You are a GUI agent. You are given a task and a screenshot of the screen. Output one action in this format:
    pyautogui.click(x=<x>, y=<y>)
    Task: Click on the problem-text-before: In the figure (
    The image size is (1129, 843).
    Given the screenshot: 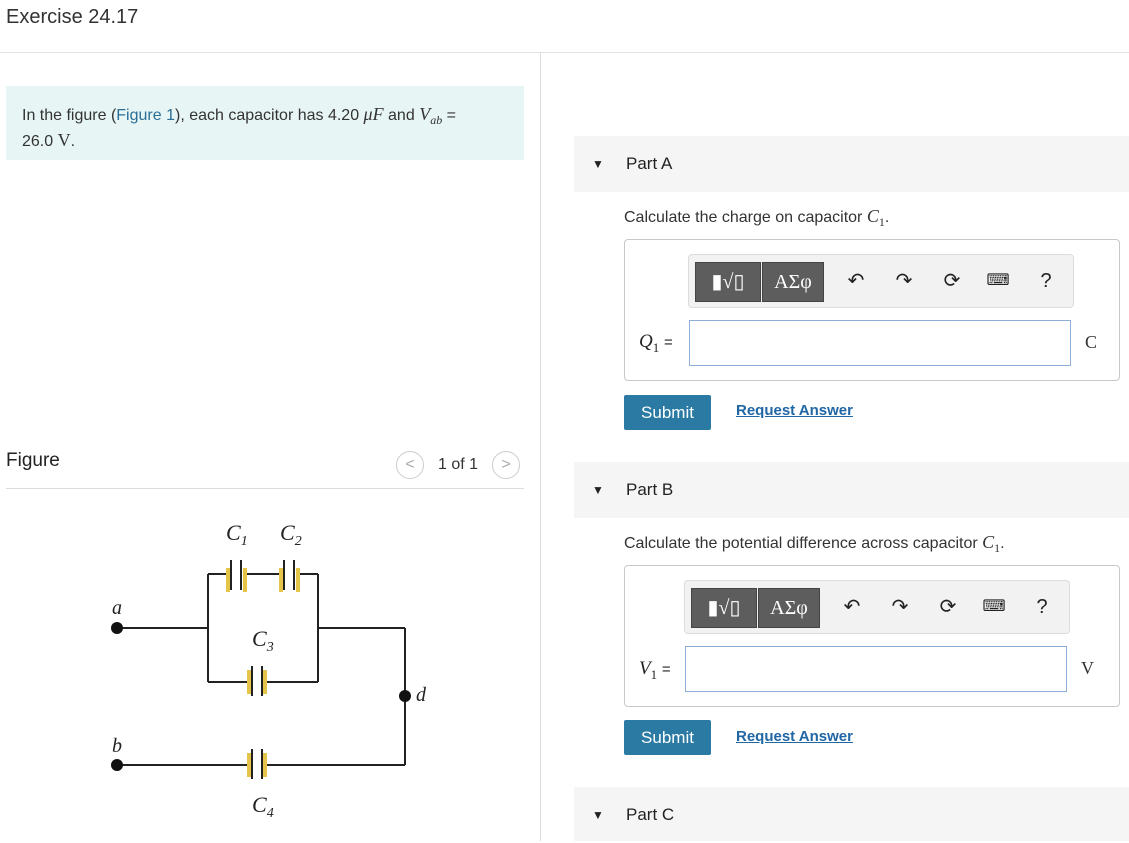 What is the action you would take?
    pyautogui.click(x=69, y=115)
    